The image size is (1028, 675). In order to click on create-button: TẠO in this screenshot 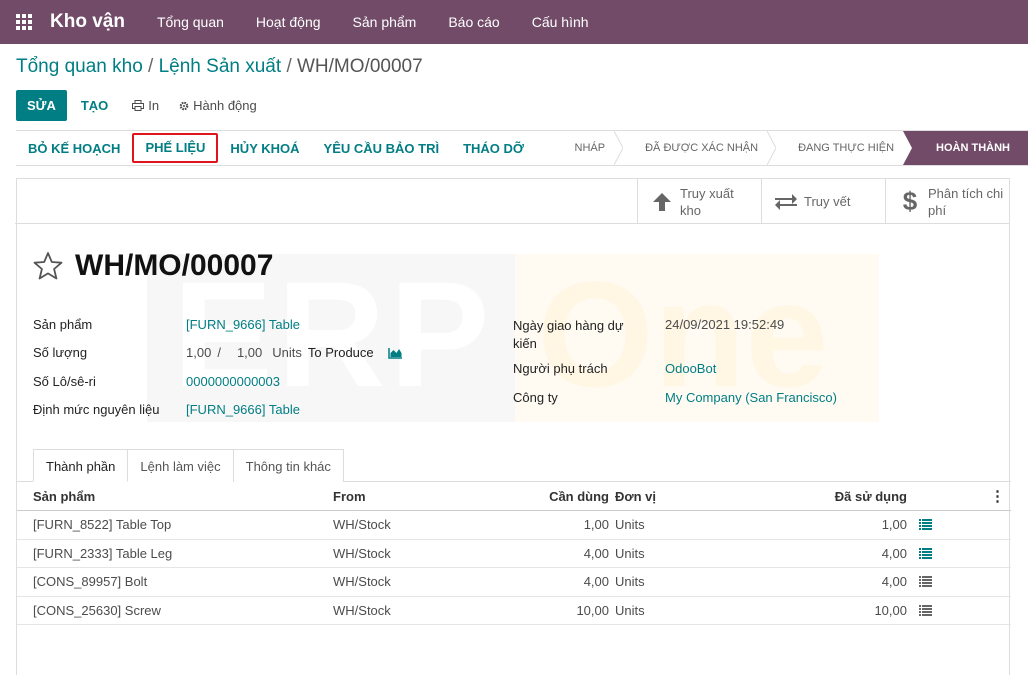, I will do `click(94, 105)`.